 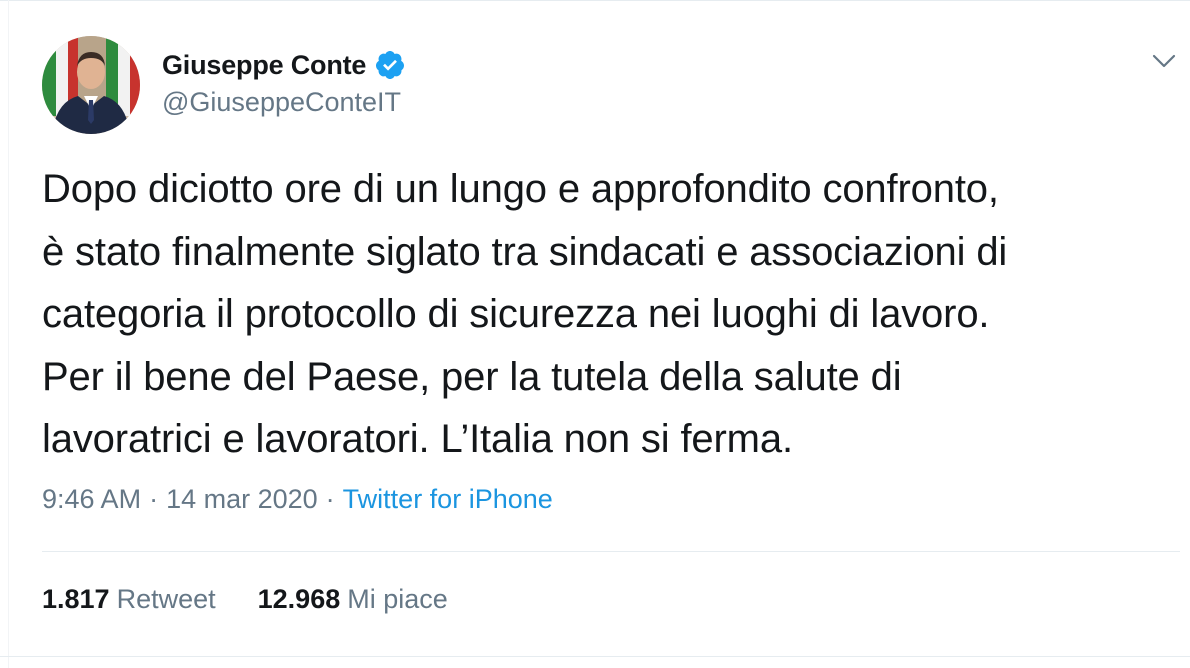 I want to click on display-name: Giuseppe Conte, so click(x=264, y=65).